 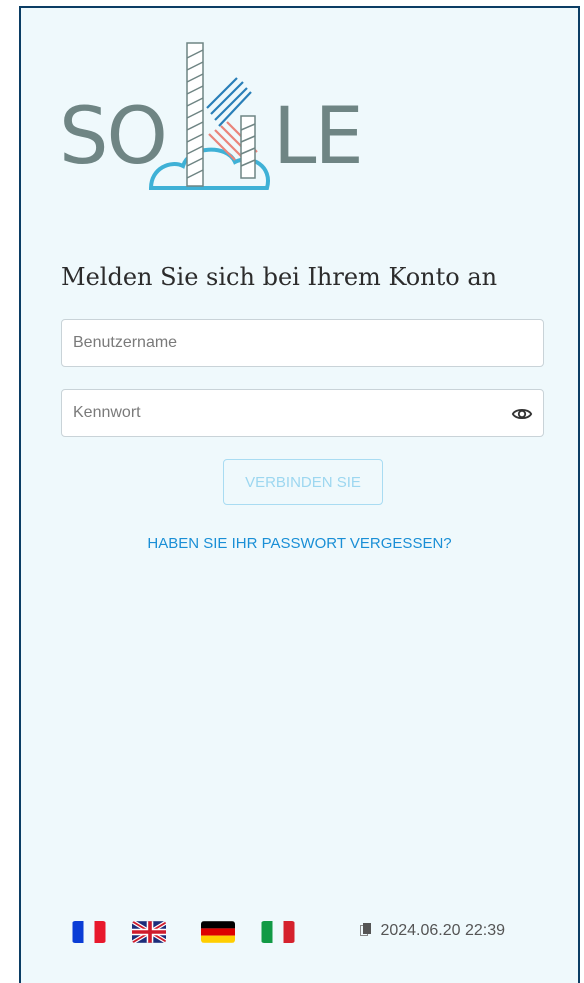 I want to click on version-text: 2024.06.20 22:39, so click(x=443, y=930).